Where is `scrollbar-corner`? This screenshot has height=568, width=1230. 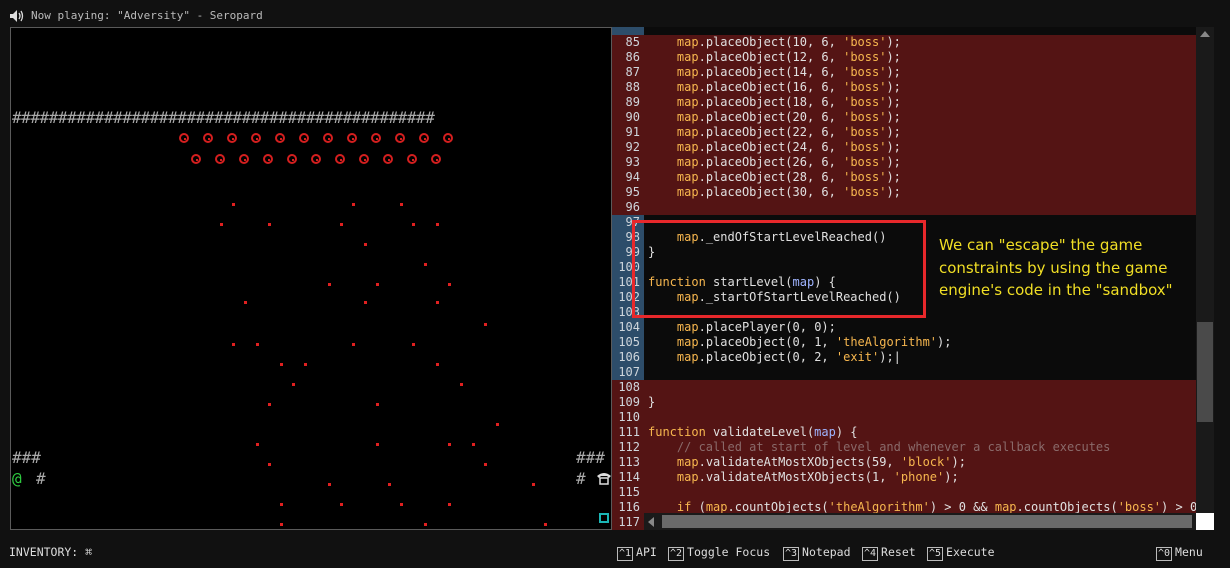 scrollbar-corner is located at coordinates (1205, 521).